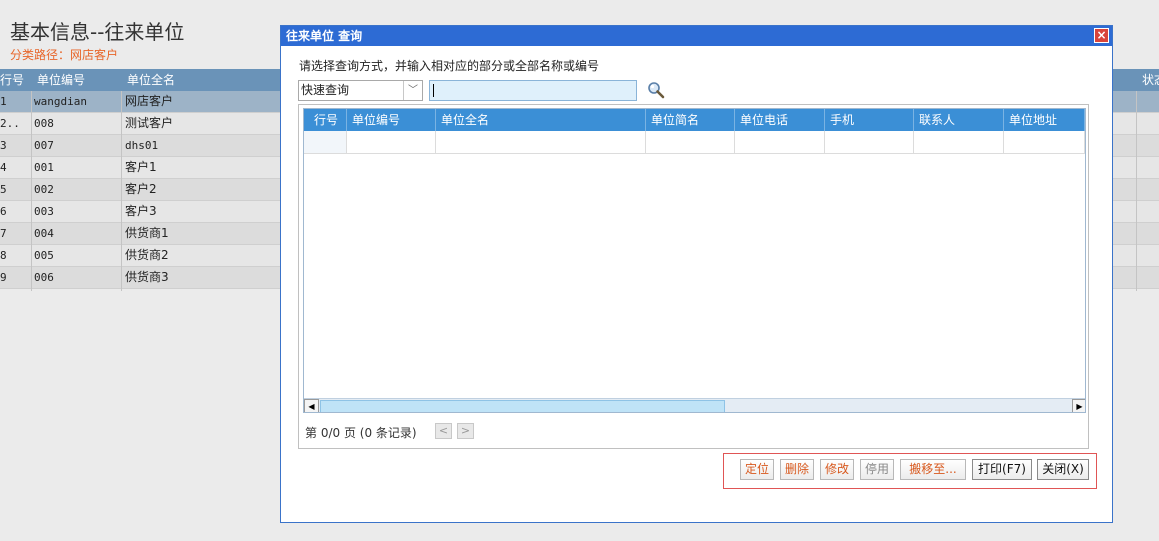 This screenshot has width=1159, height=541. What do you see at coordinates (376, 120) in the screenshot?
I see `grid-header-code: 单位编号` at bounding box center [376, 120].